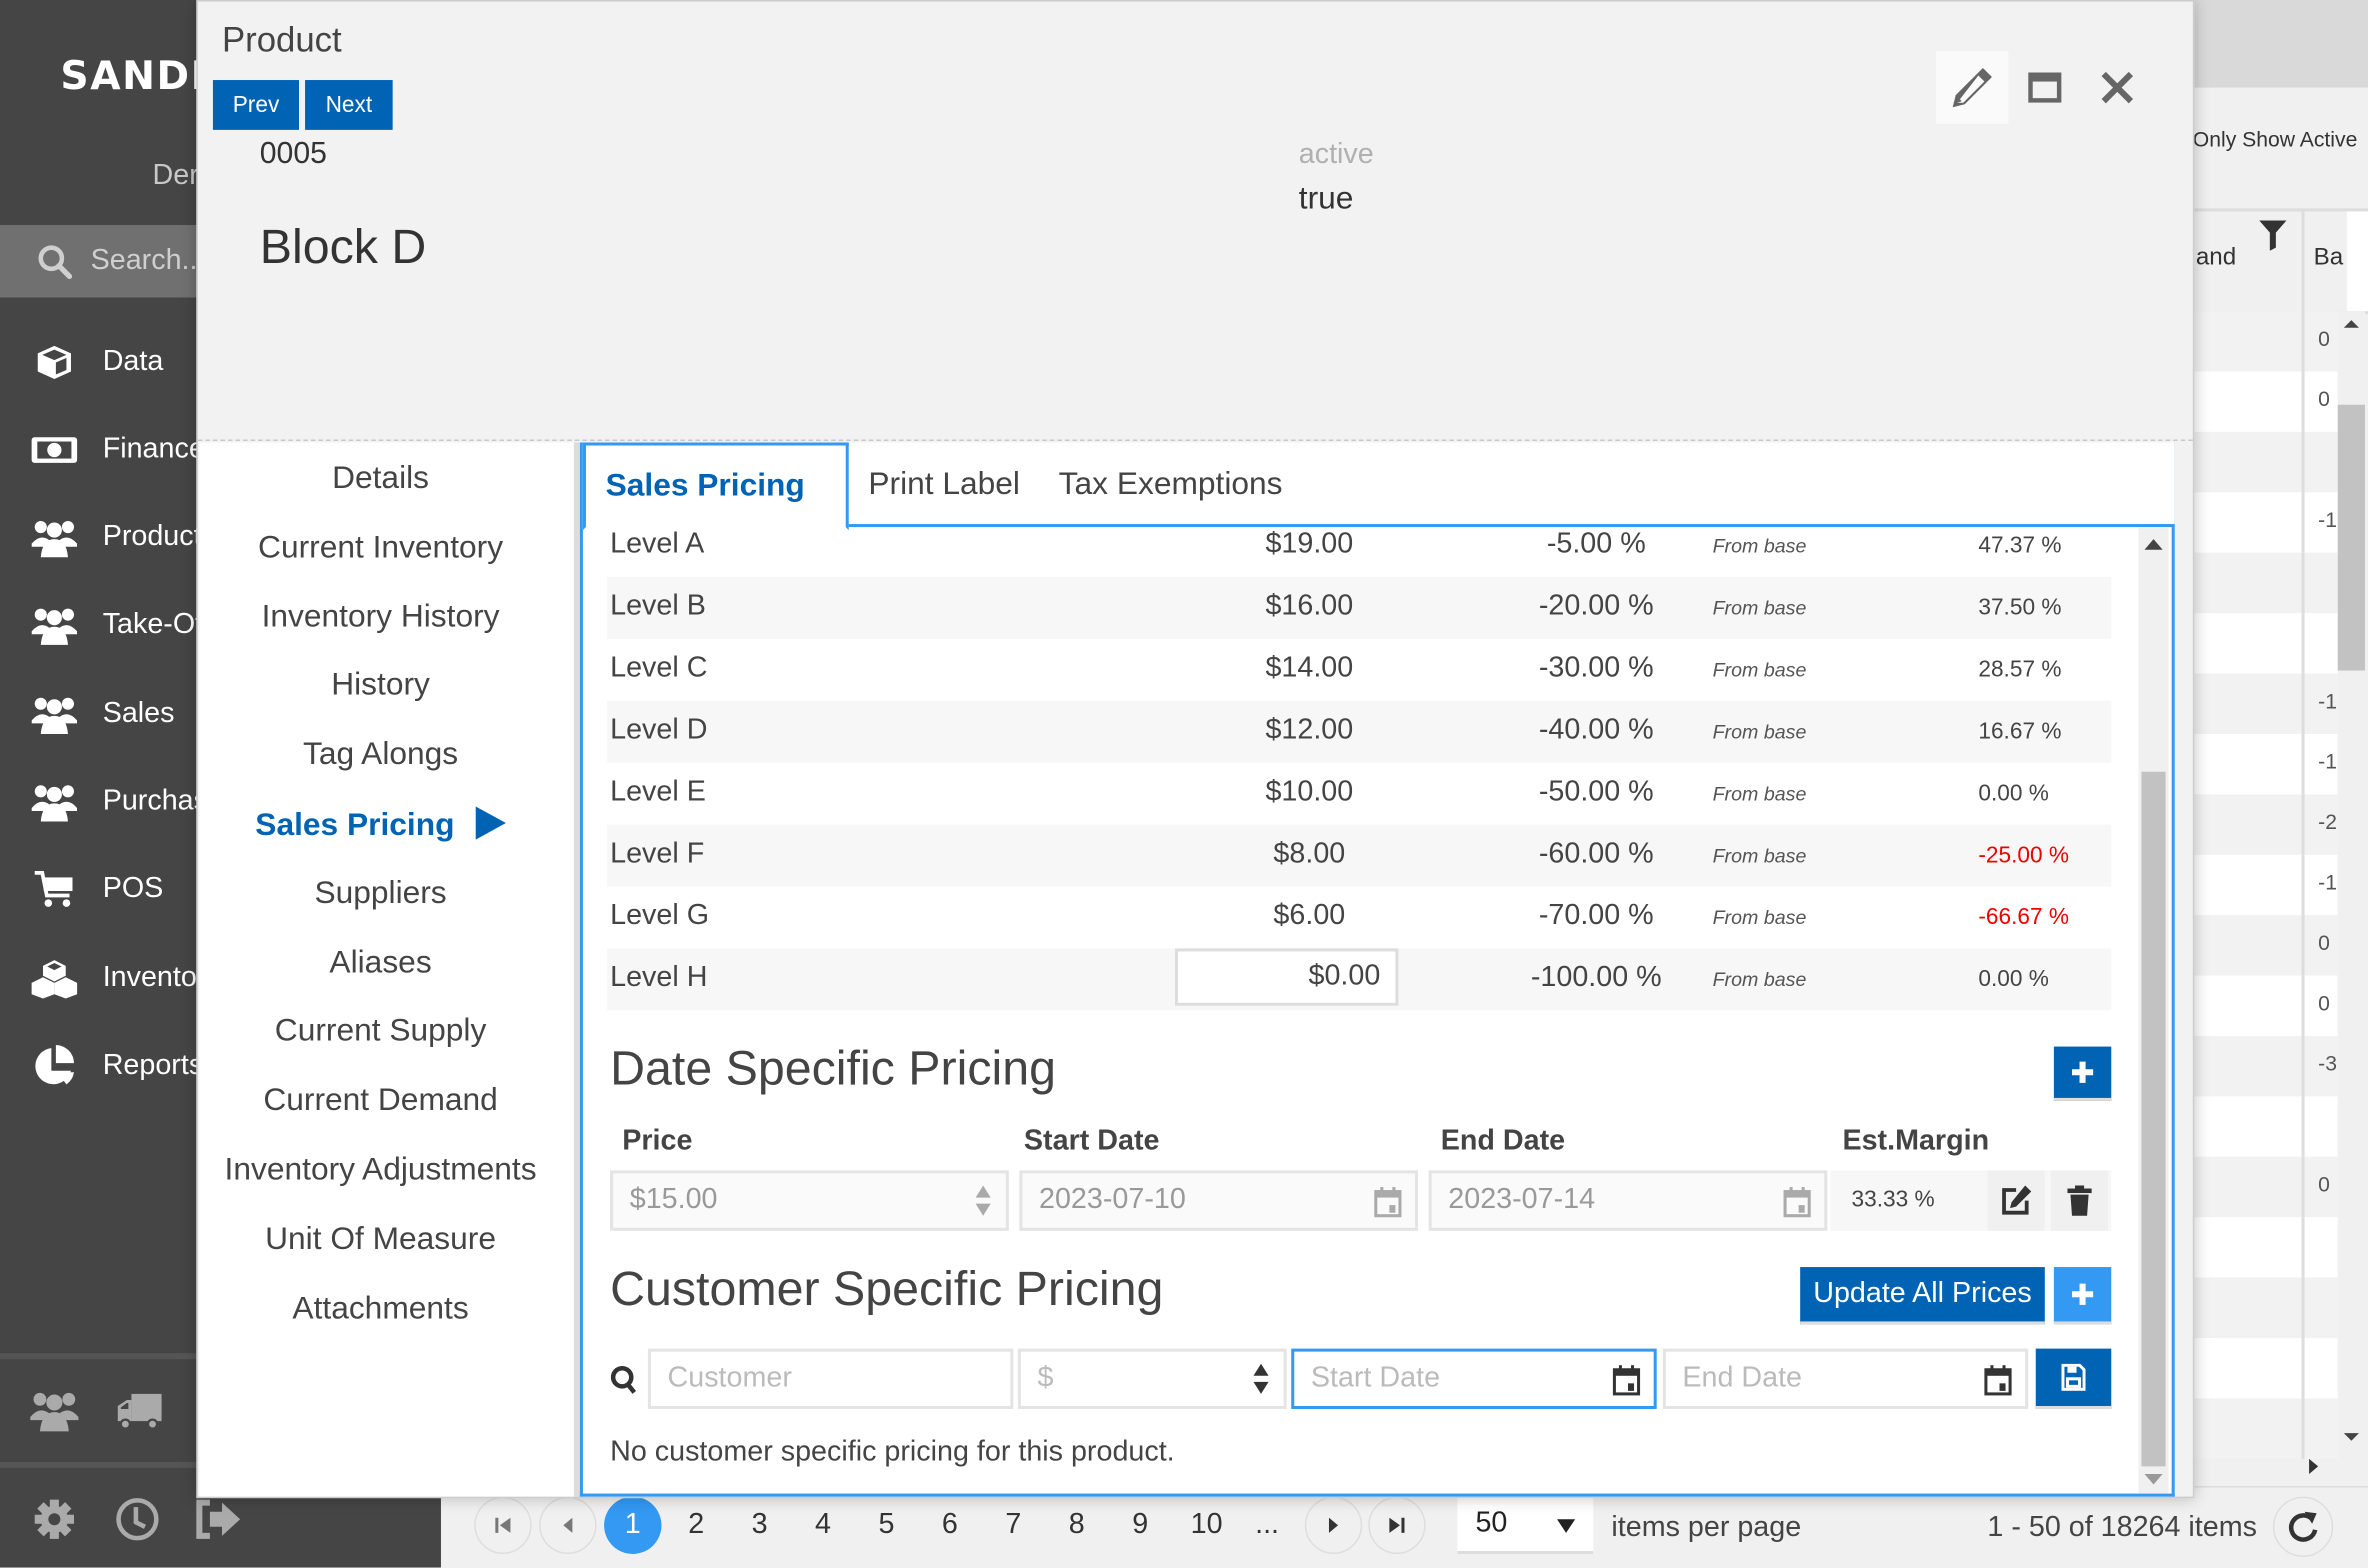  Describe the element at coordinates (54, 1410) in the screenshot. I see `users-icon` at that location.